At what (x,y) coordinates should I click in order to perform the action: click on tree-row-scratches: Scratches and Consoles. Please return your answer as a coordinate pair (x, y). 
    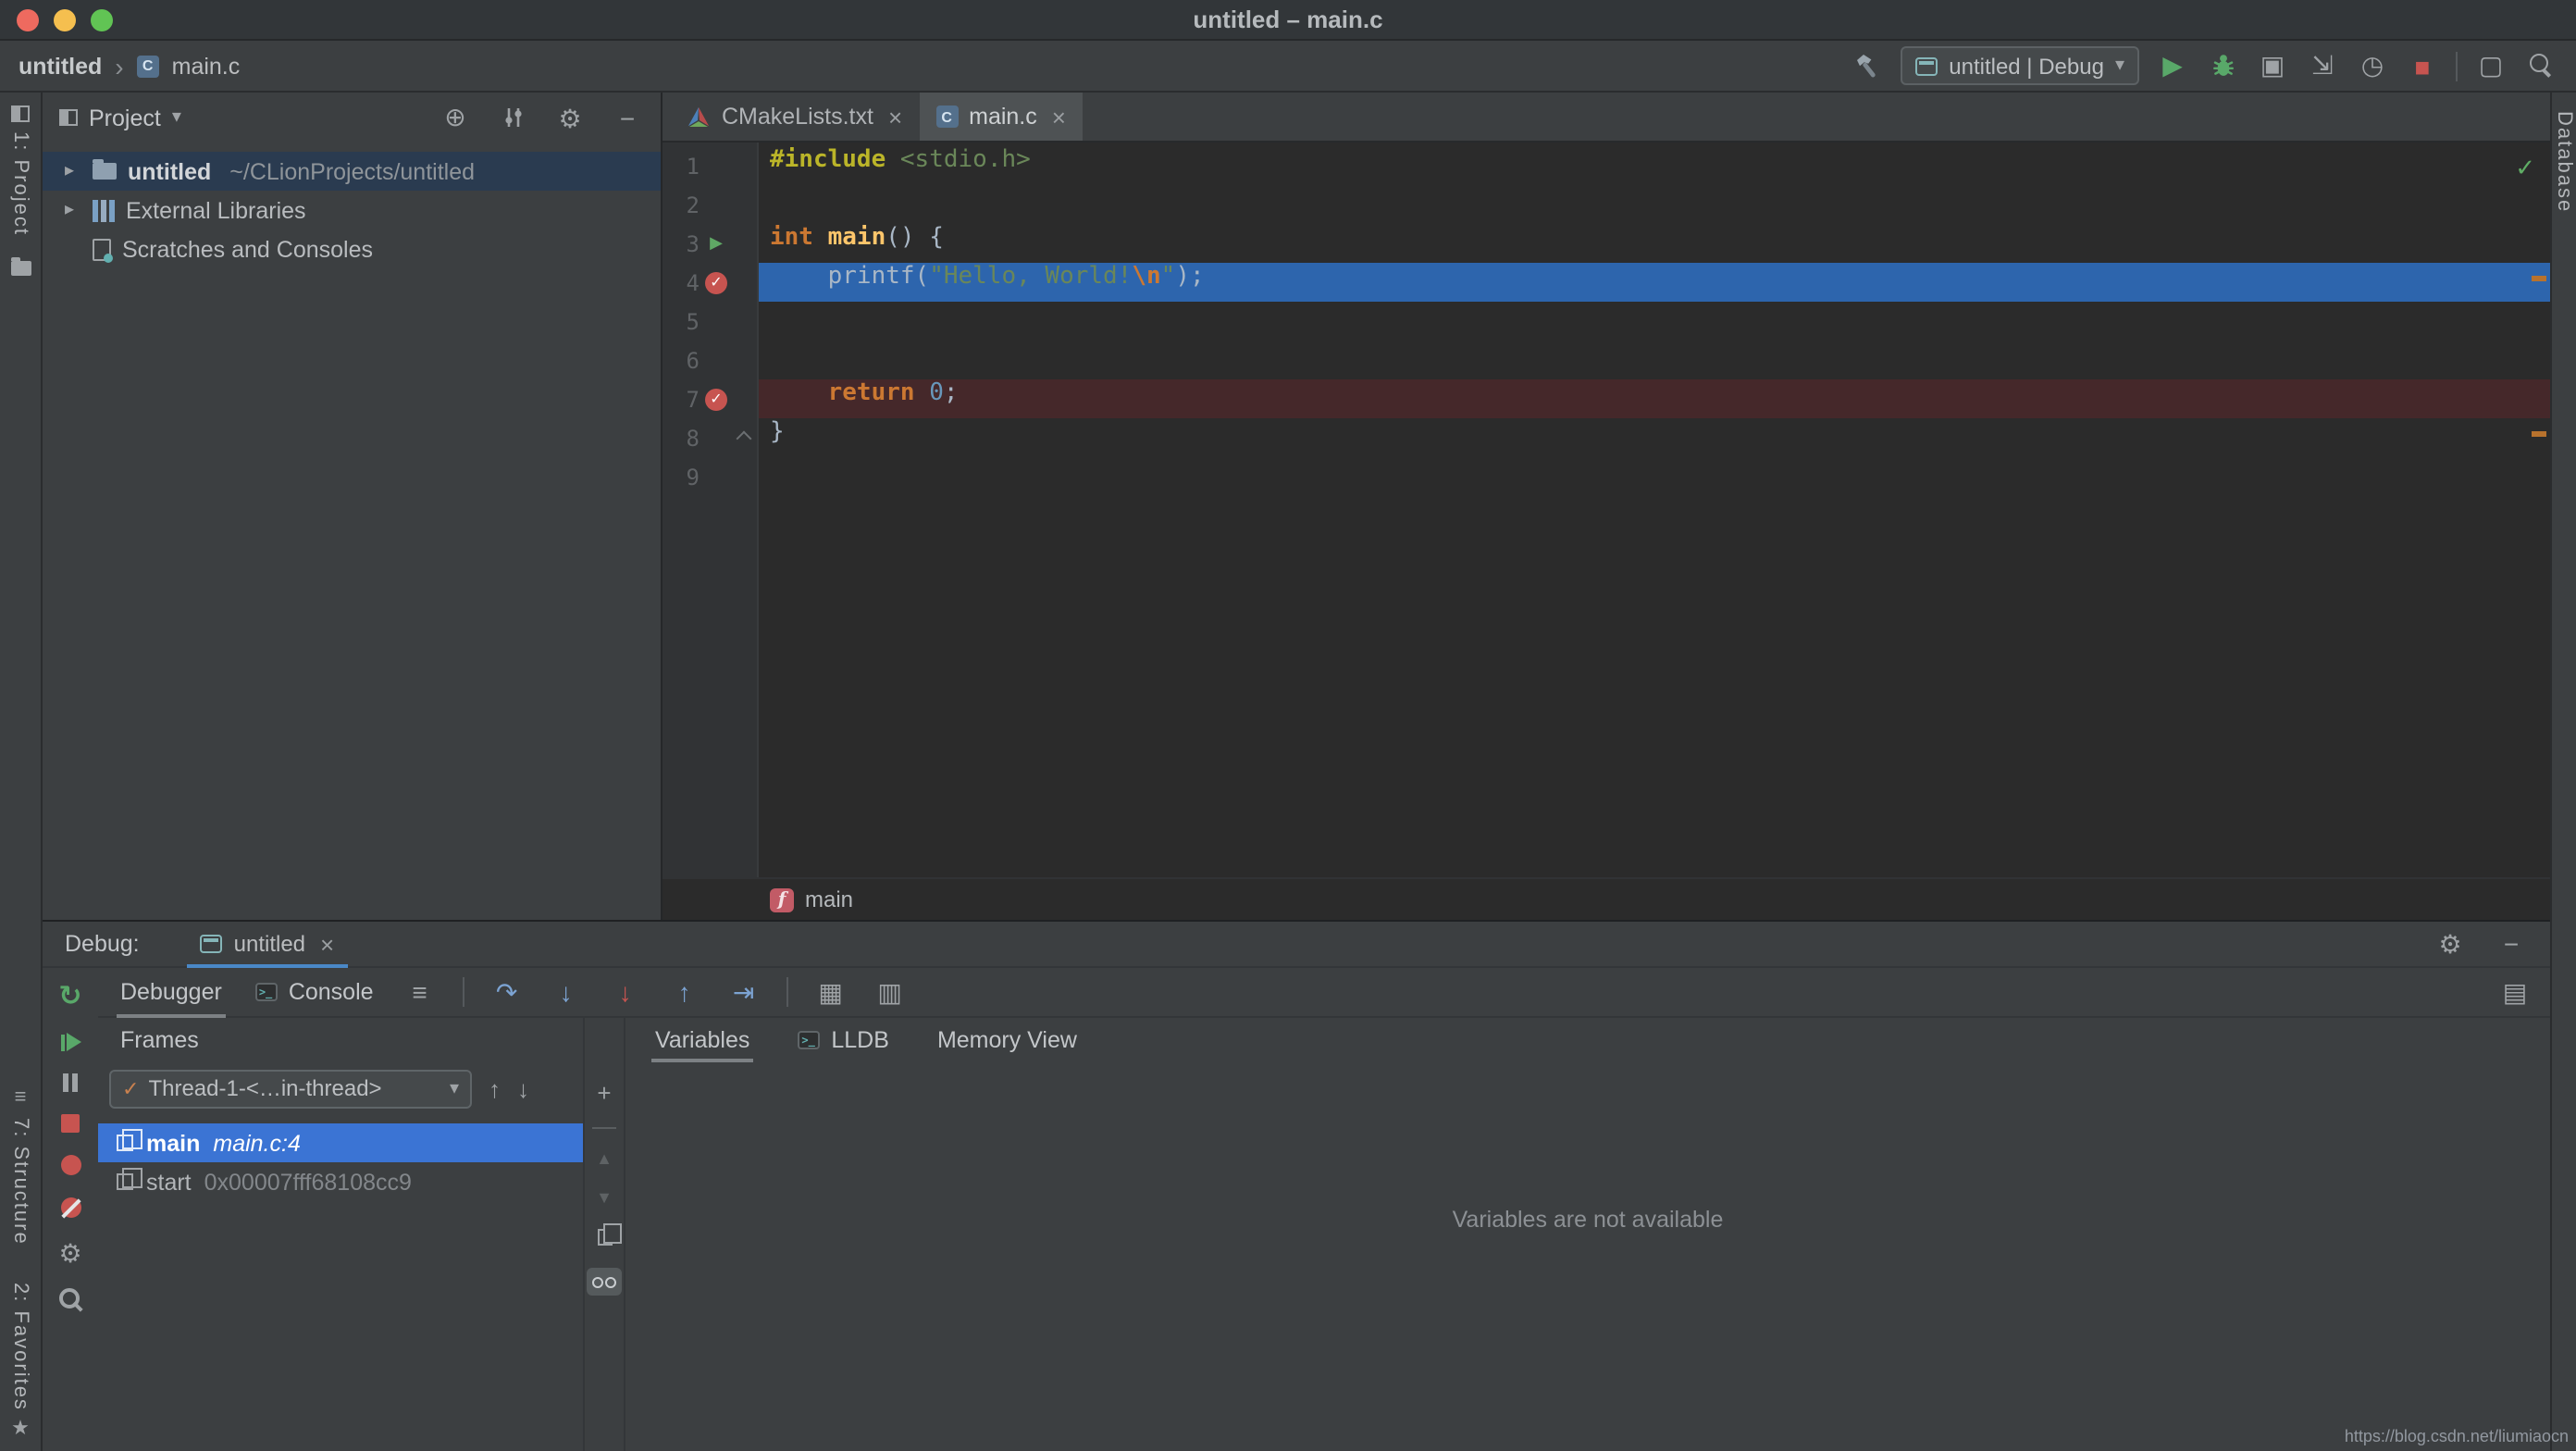
    Looking at the image, I should click on (352, 248).